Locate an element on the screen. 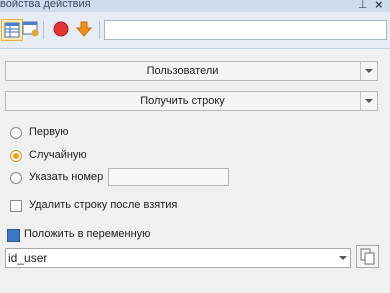  variable-label: Положить в переменную is located at coordinates (87, 234).